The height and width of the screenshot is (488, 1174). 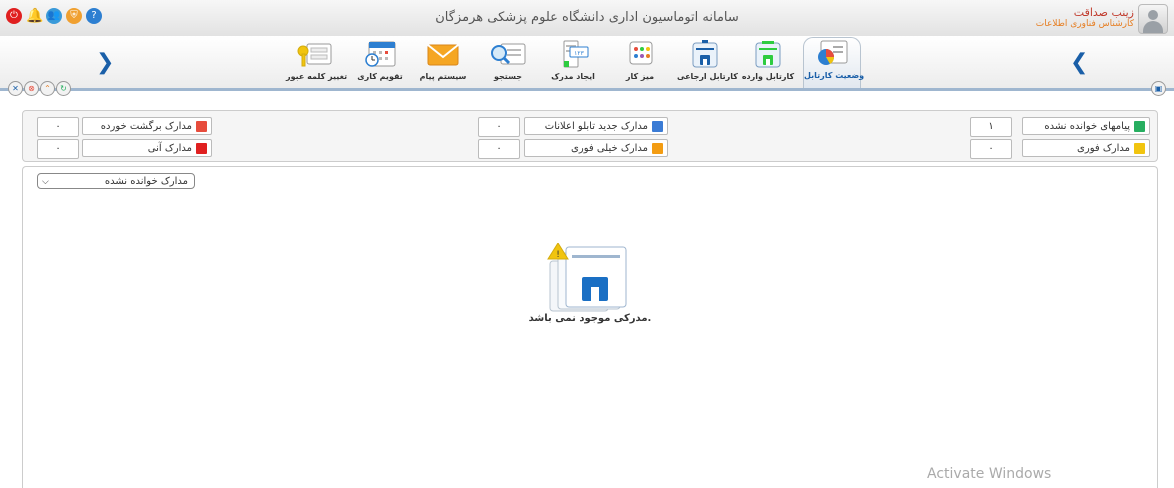 What do you see at coordinates (1103, 12) in the screenshot?
I see `user-name: زینب صداقت` at bounding box center [1103, 12].